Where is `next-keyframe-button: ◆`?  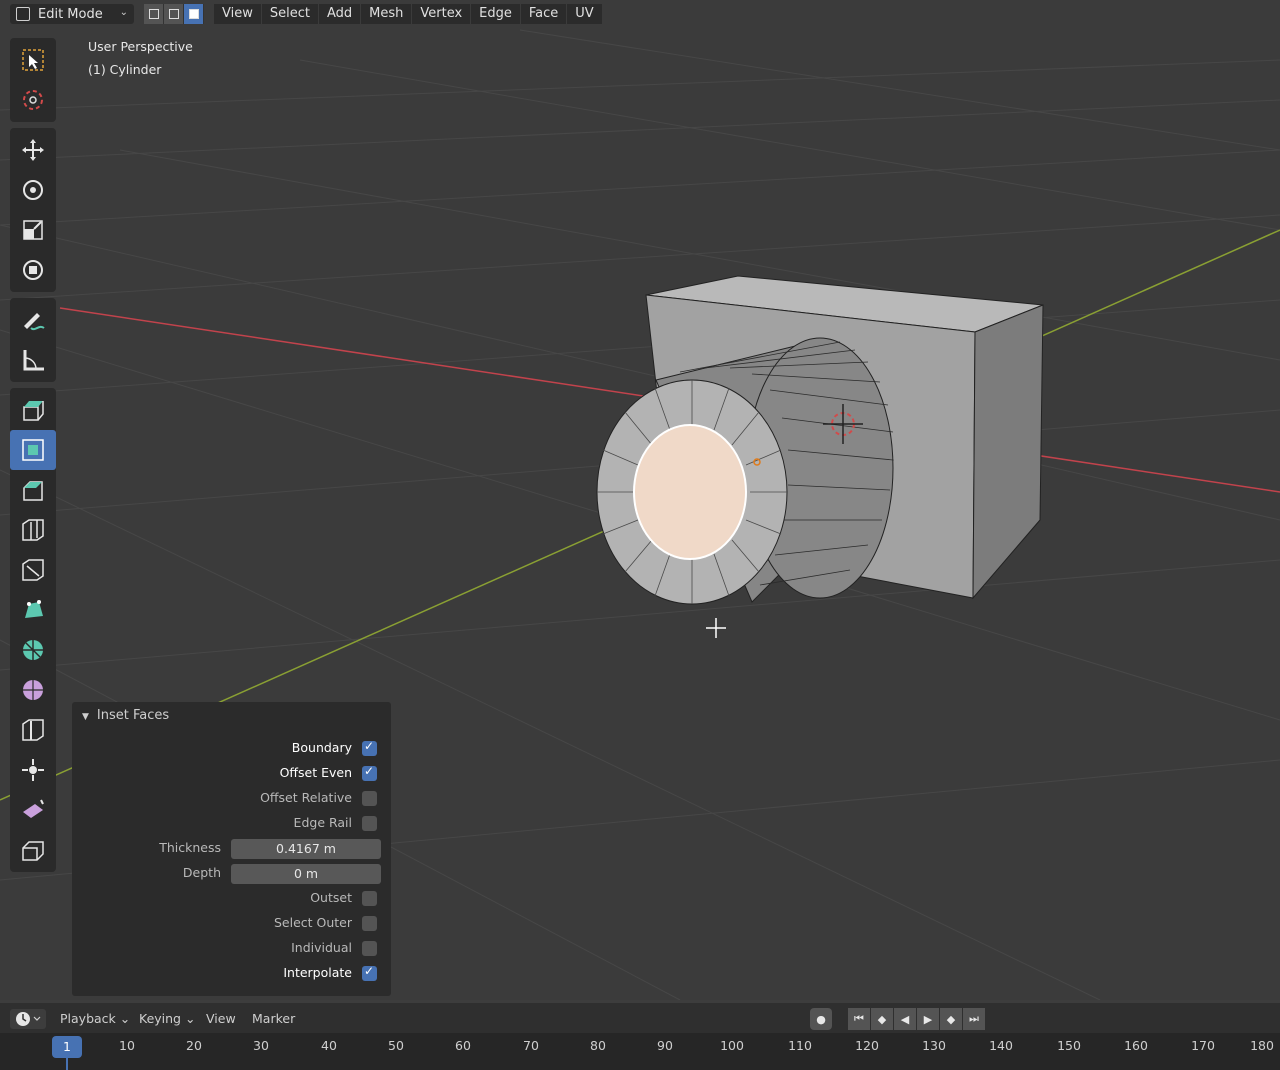
next-keyframe-button: ◆ is located at coordinates (951, 1019).